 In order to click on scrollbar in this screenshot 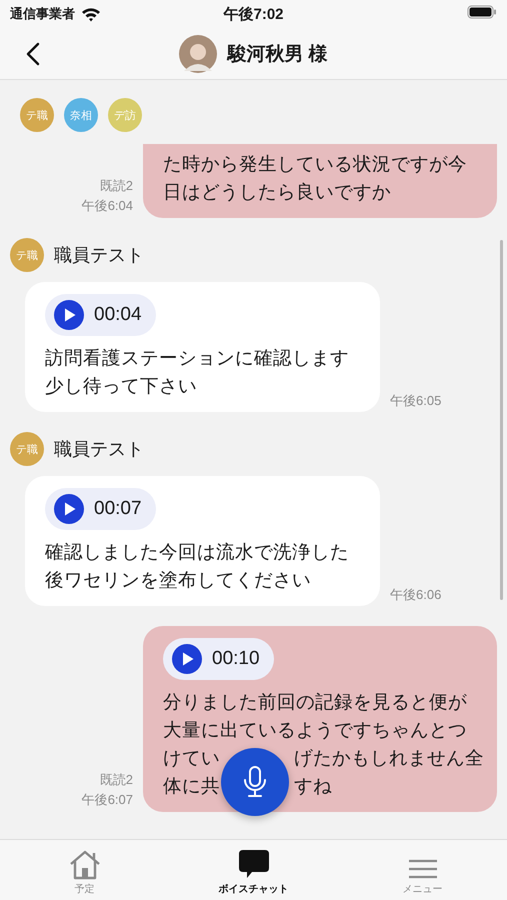, I will do `click(501, 420)`.